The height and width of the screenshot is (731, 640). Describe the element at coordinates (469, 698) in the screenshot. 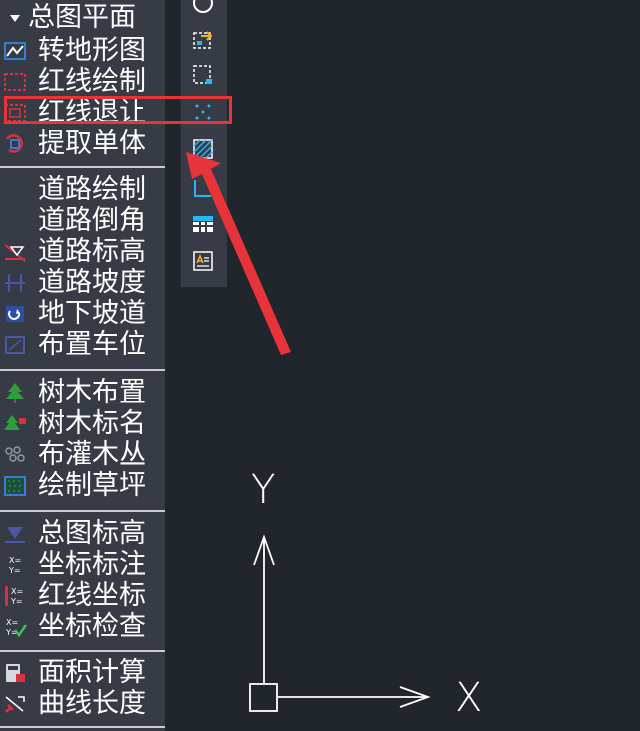

I see `x-axis-label: X` at that location.